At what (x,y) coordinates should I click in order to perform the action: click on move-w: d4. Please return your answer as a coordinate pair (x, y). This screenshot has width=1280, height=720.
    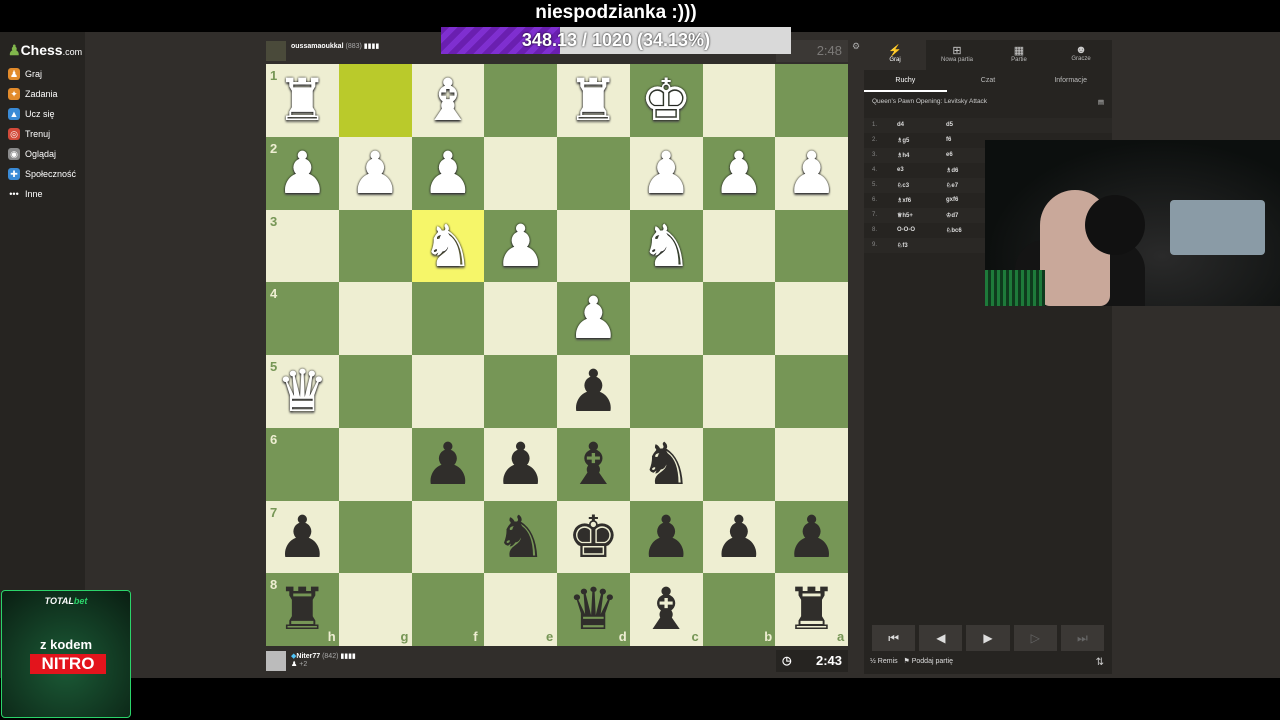
    Looking at the image, I should click on (900, 125).